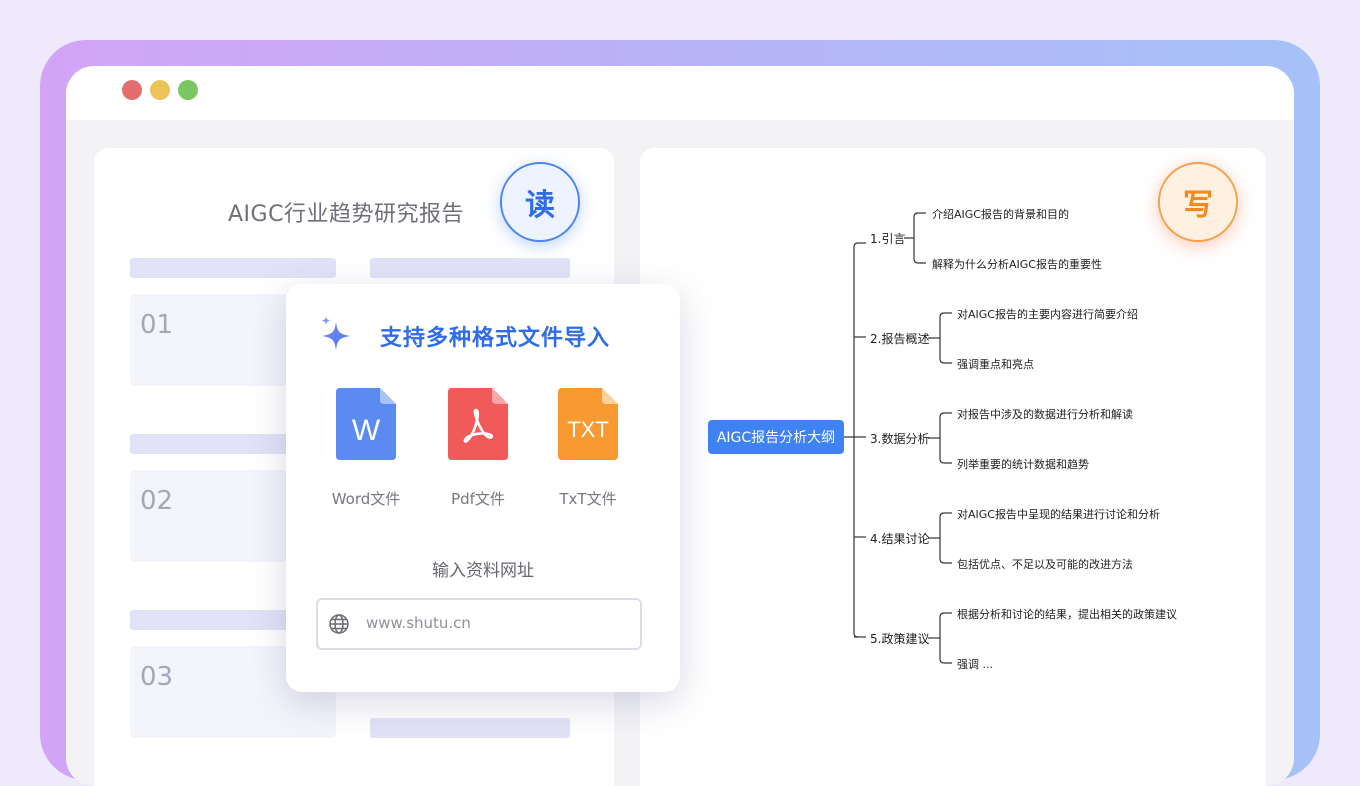 This screenshot has height=786, width=1360. I want to click on mindmap-leaf: 解释为什么分析AIGC报告的重要性, so click(1017, 264).